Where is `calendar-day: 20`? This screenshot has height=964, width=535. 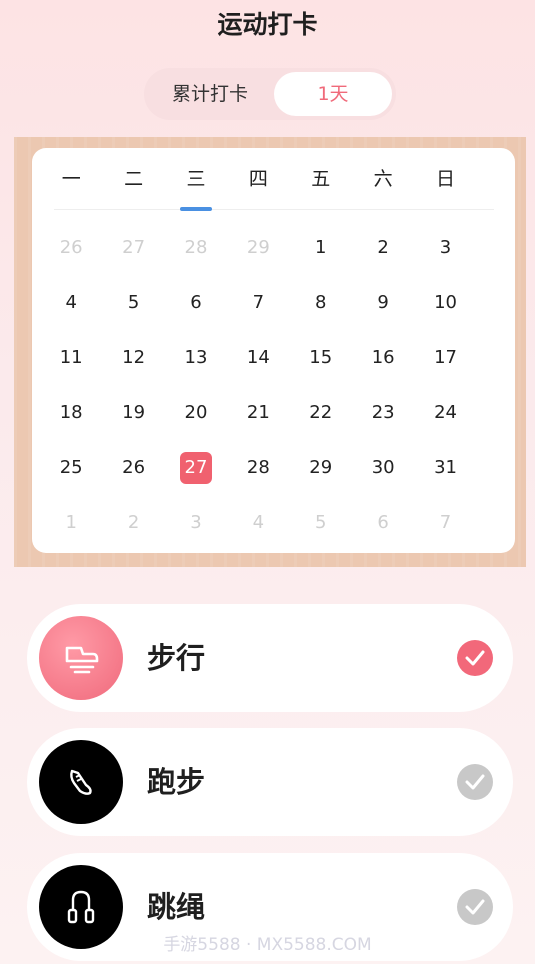
calendar-day: 20 is located at coordinates (196, 412).